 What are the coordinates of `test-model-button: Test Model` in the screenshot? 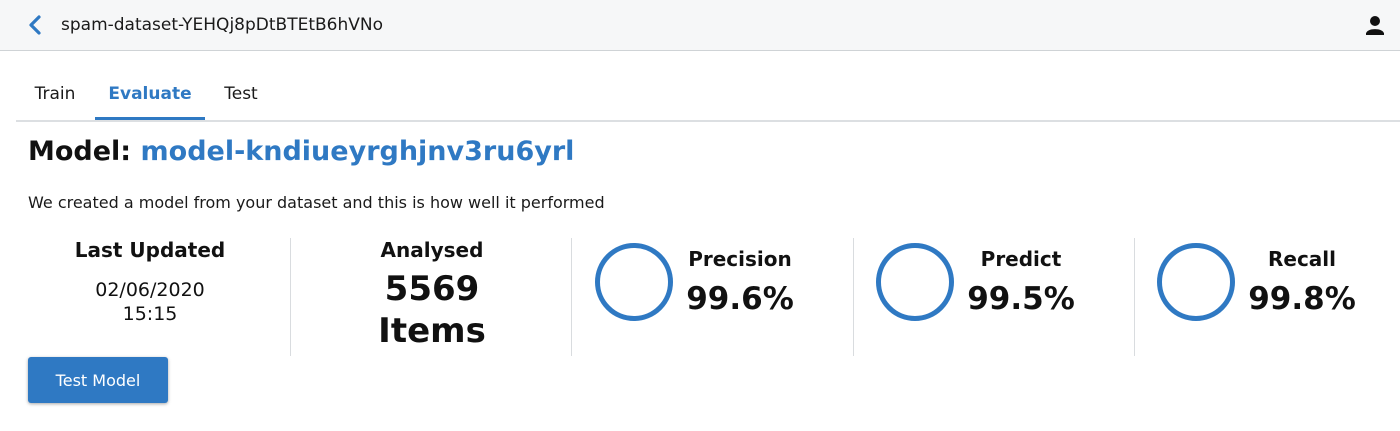 It's located at (98, 380).